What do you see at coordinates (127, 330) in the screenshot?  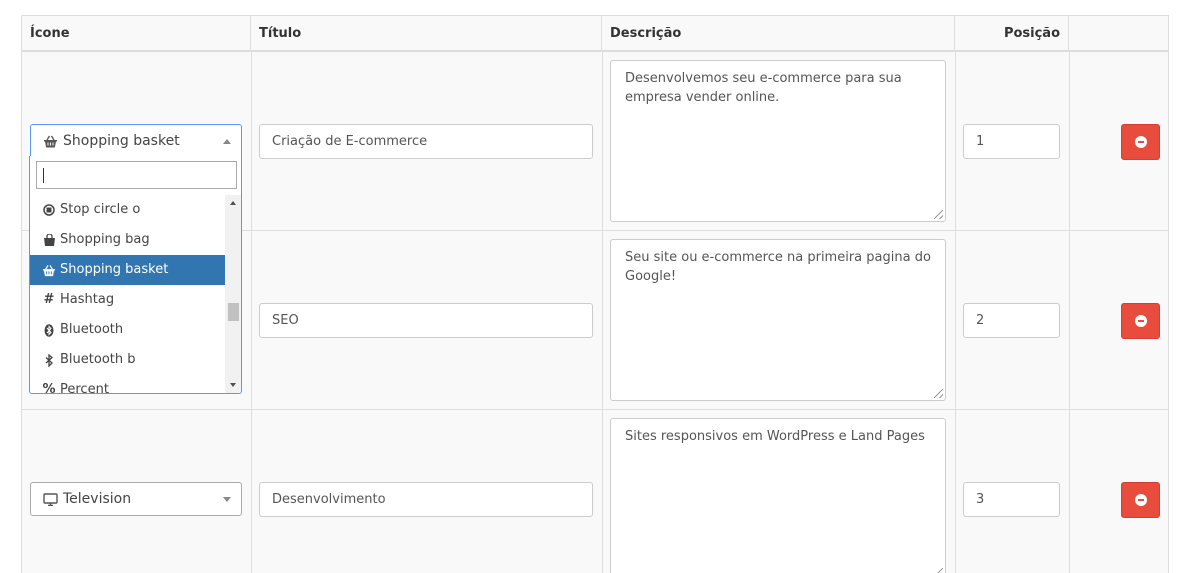 I see `dropdown-option: Bluetooth` at bounding box center [127, 330].